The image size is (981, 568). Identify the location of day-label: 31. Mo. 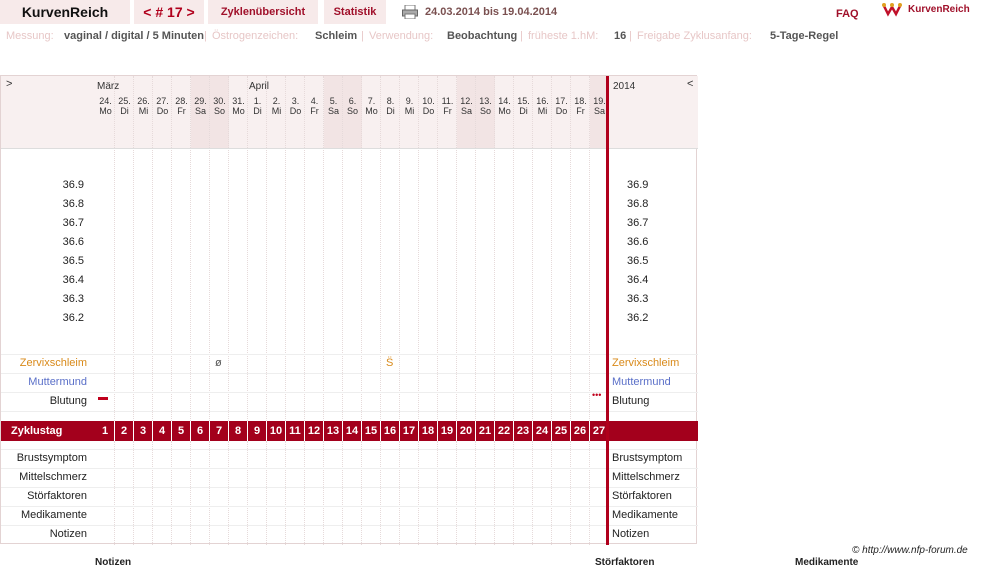
(238, 106).